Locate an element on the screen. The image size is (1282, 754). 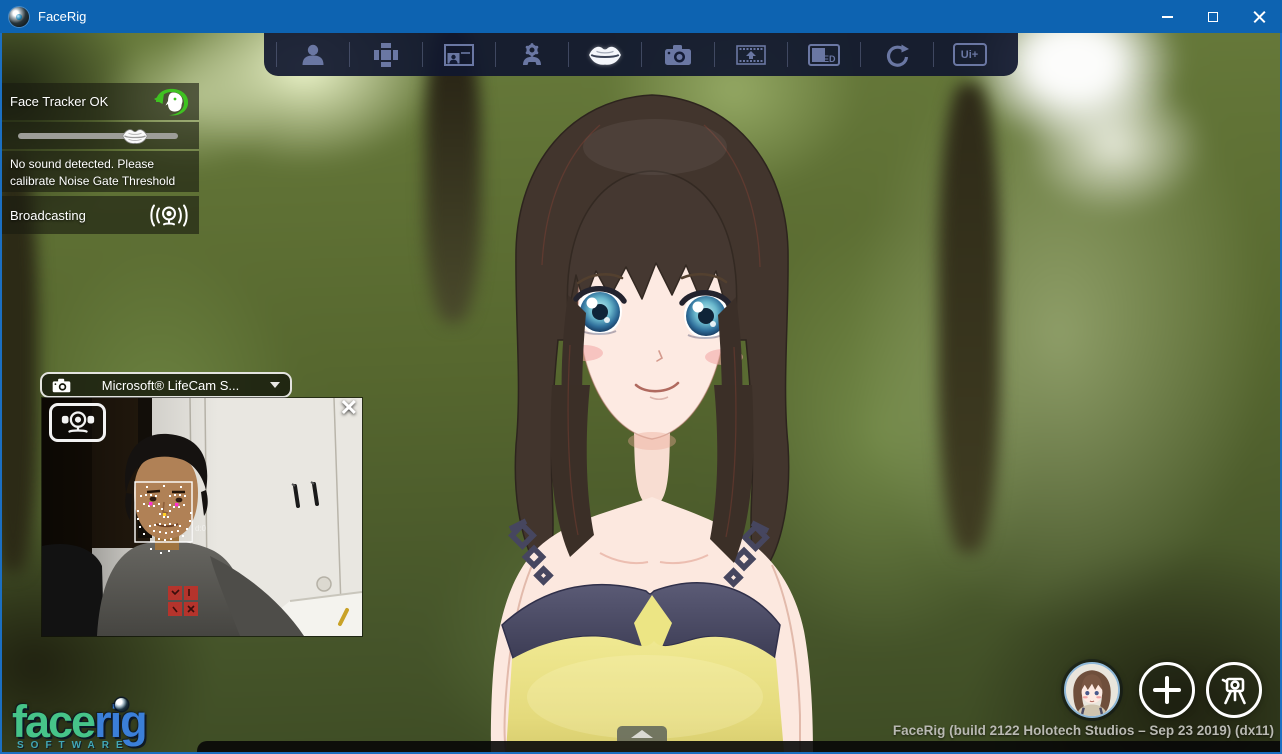
expand-bottom-panel-tab is located at coordinates (642, 733).